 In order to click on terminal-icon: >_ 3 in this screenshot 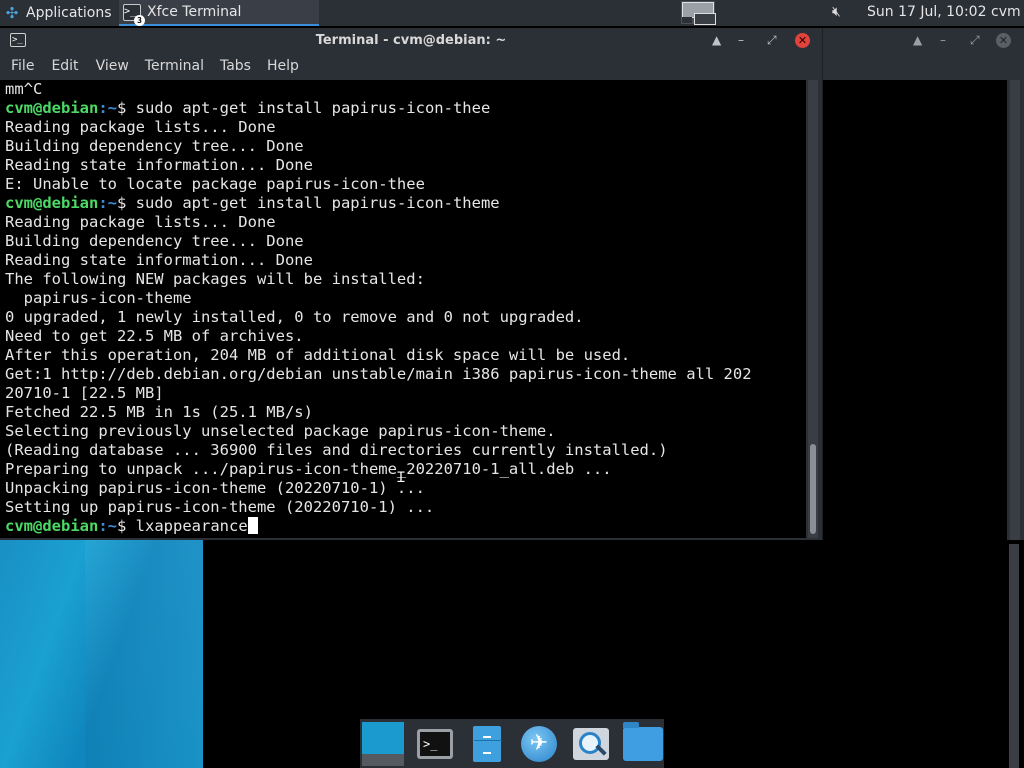, I will do `click(134, 14)`.